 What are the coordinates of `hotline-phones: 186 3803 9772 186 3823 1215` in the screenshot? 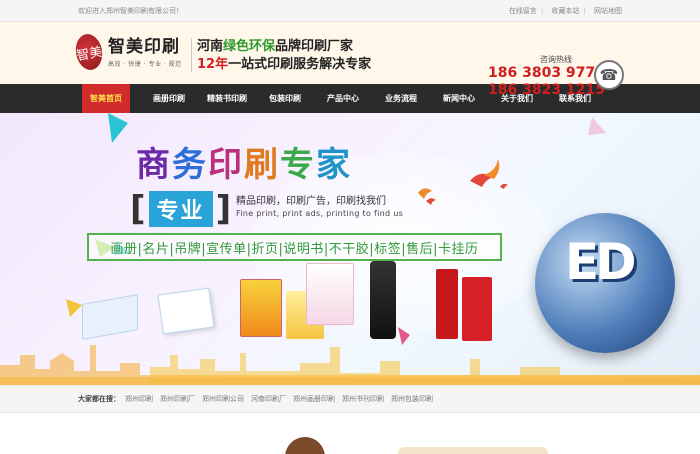 It's located at (546, 82).